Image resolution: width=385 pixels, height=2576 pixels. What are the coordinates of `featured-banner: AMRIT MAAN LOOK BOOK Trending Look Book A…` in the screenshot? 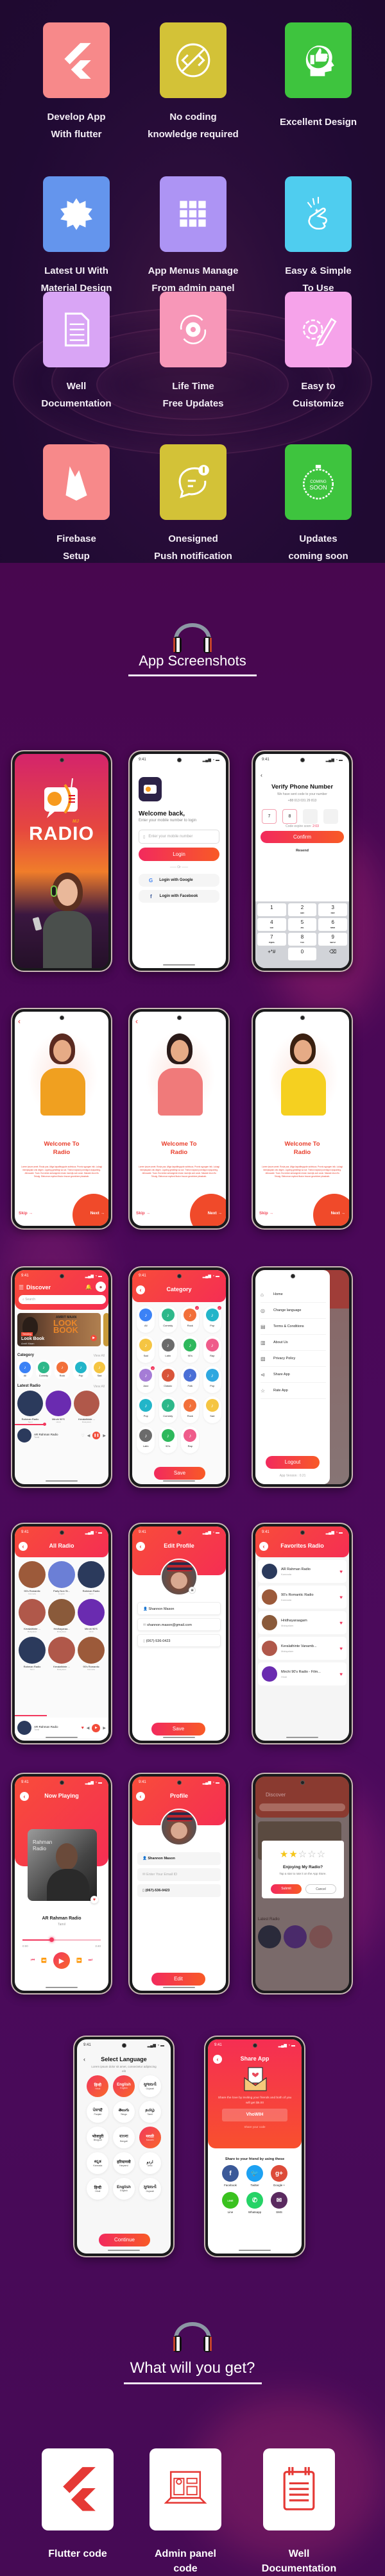 It's located at (59, 1329).